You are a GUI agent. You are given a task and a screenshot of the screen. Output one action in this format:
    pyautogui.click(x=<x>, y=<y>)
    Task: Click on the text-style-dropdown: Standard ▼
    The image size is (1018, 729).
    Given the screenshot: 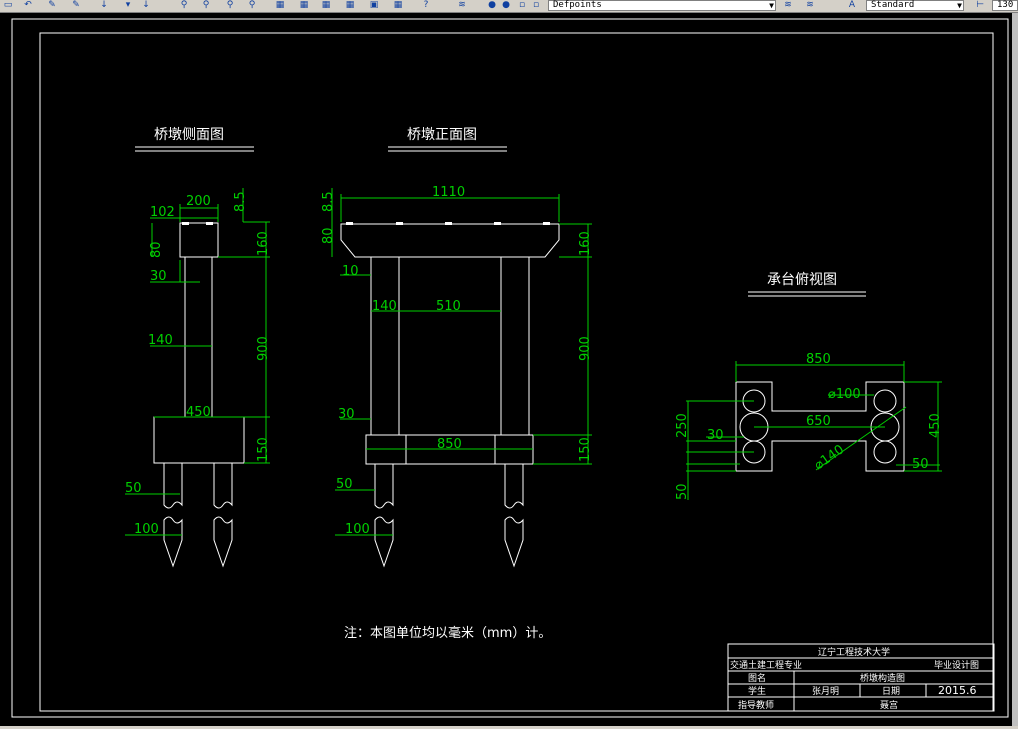 What is the action you would take?
    pyautogui.click(x=915, y=5)
    